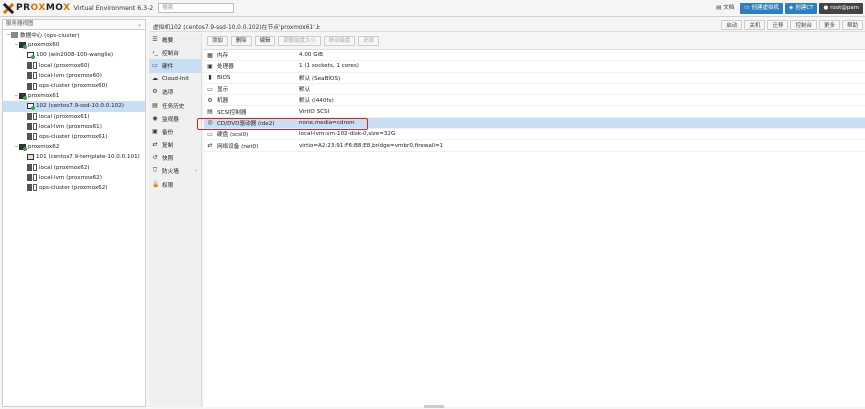  What do you see at coordinates (175, 79) in the screenshot?
I see `menu-item: ☁ Cloud-Init` at bounding box center [175, 79].